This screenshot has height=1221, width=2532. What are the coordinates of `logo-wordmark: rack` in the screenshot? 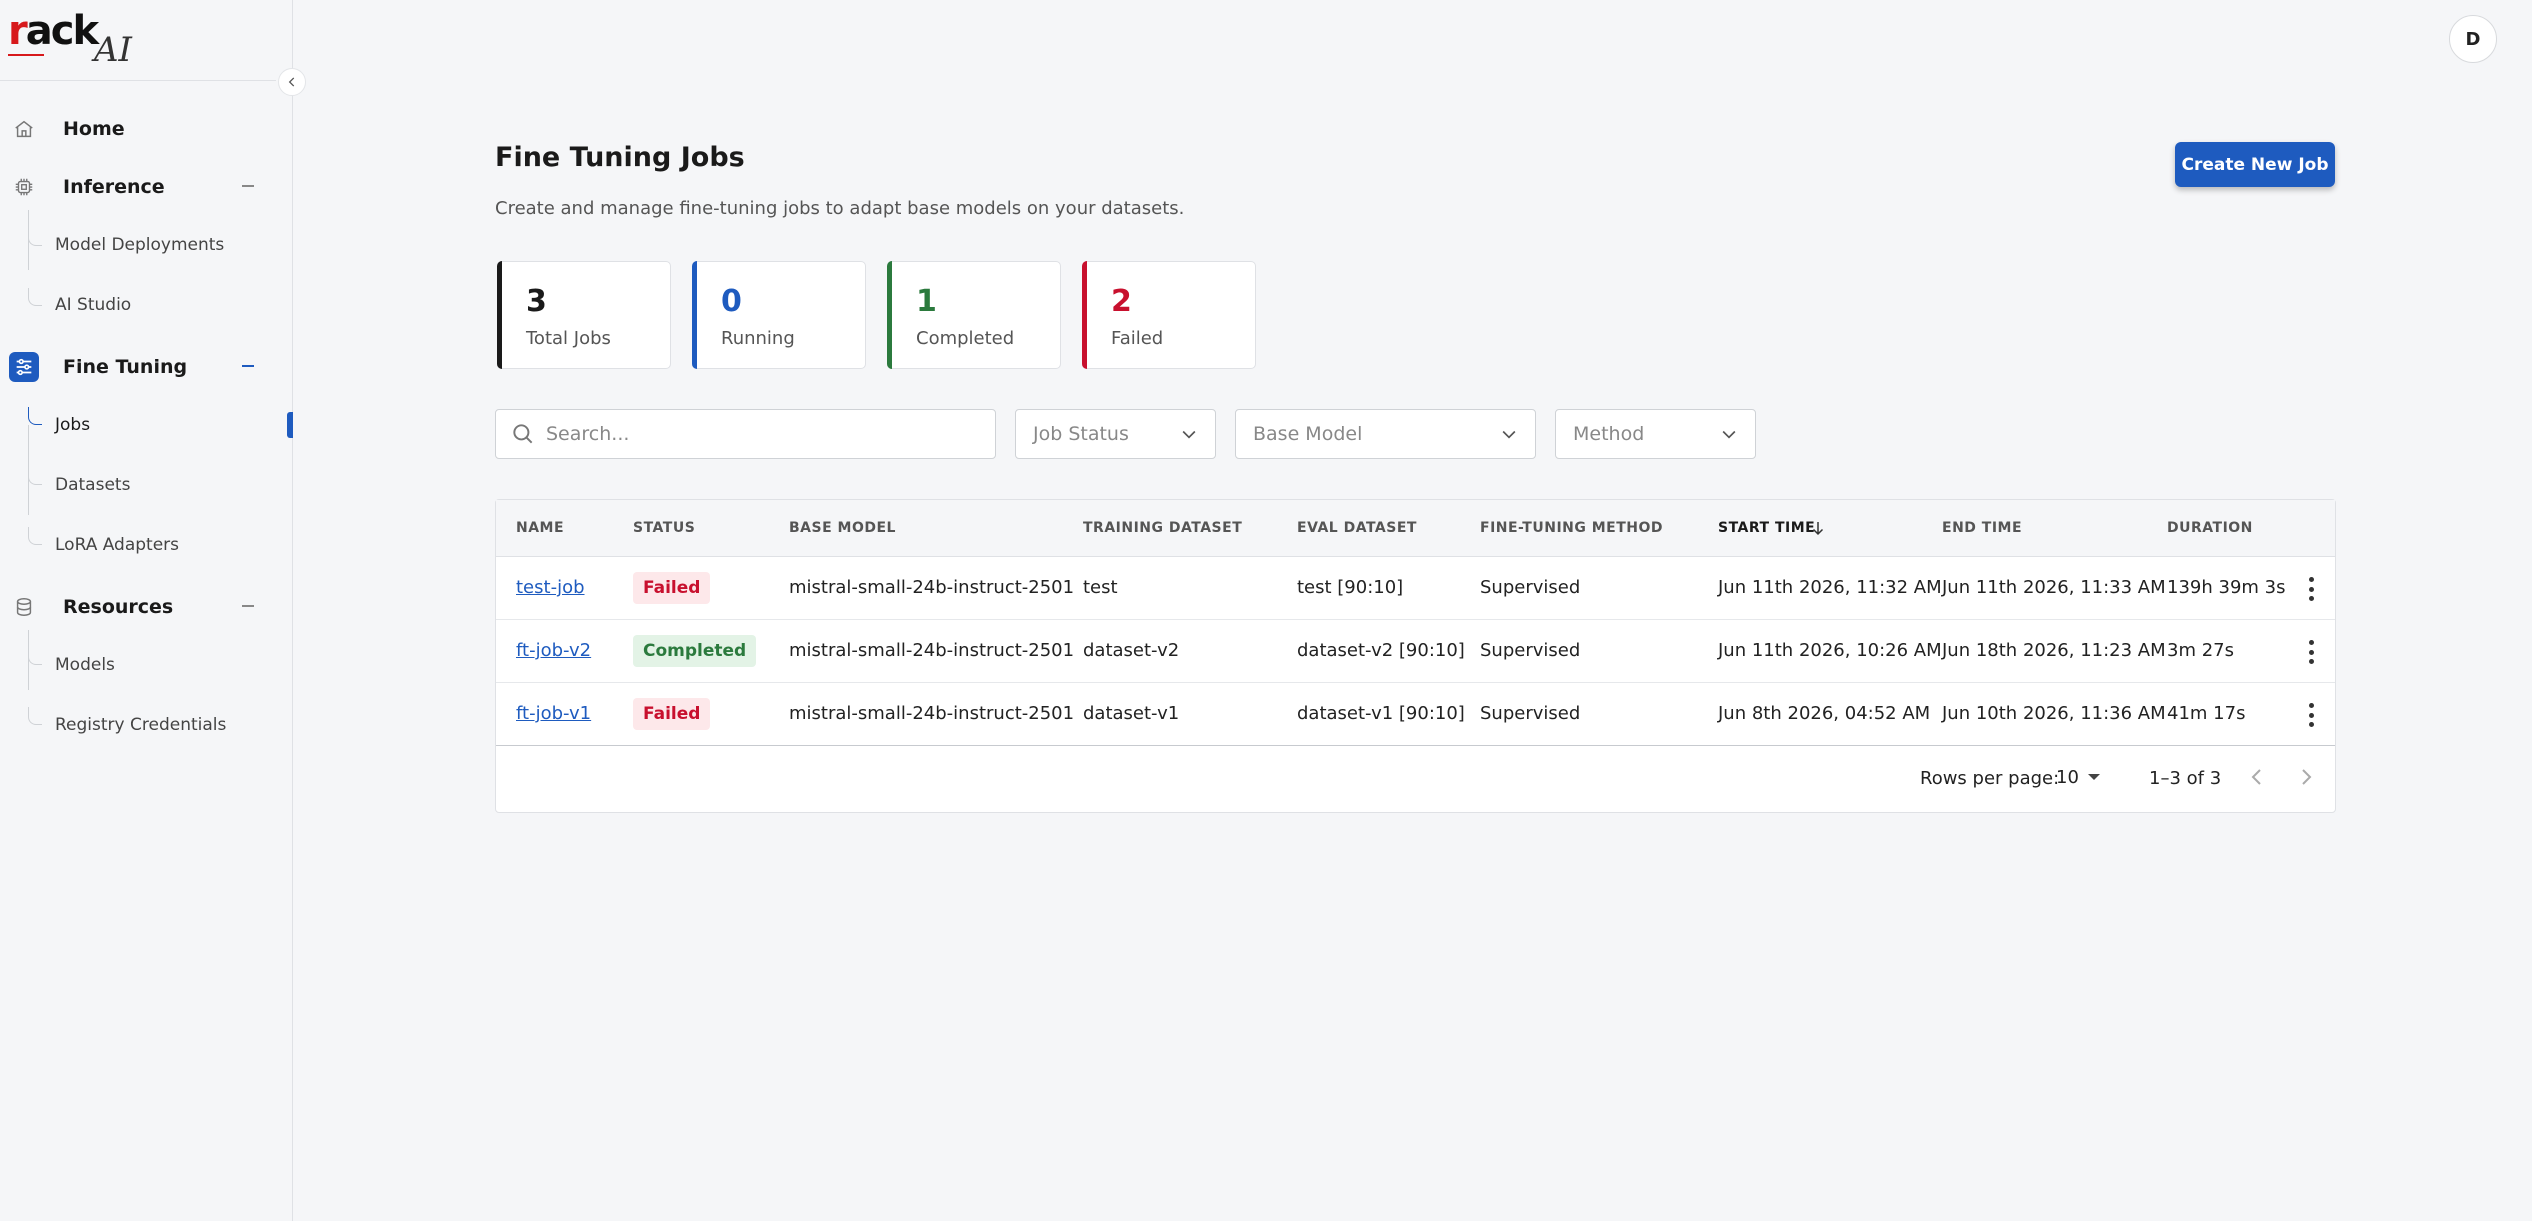 It's located at (53, 31).